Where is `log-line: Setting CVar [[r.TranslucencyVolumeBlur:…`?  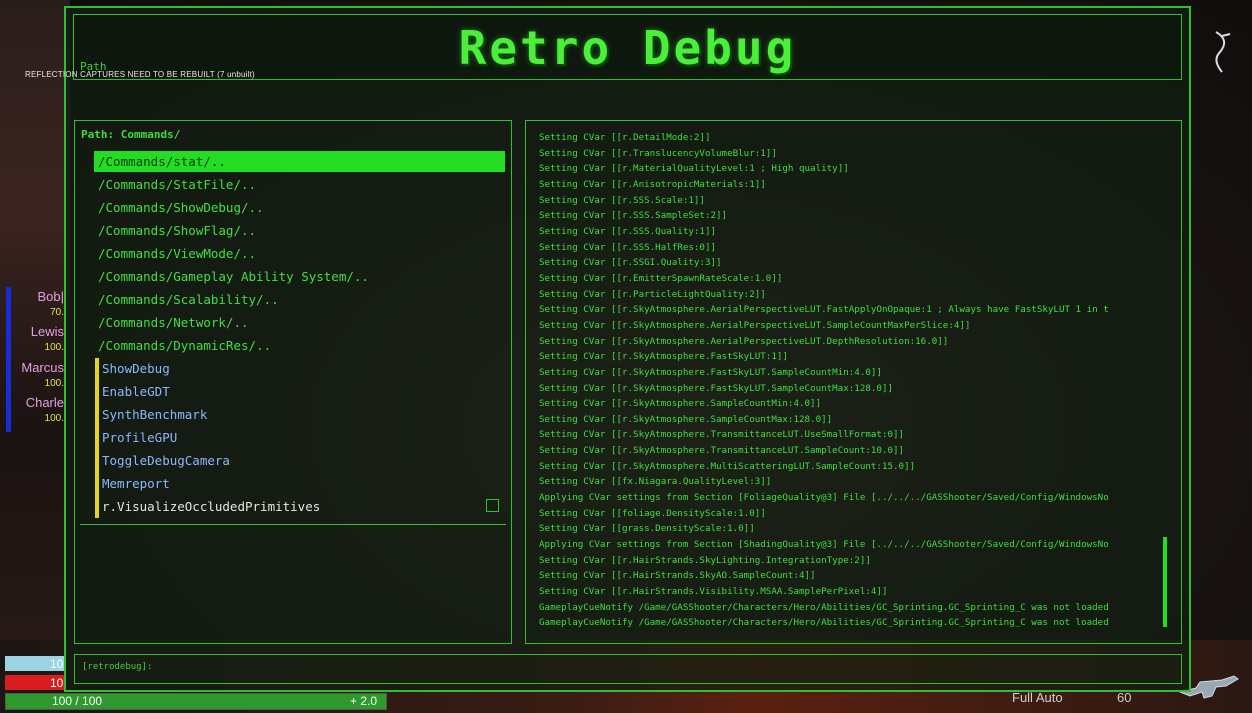
log-line: Setting CVar [[r.TranslucencyVolumeBlur:… is located at coordinates (658, 153).